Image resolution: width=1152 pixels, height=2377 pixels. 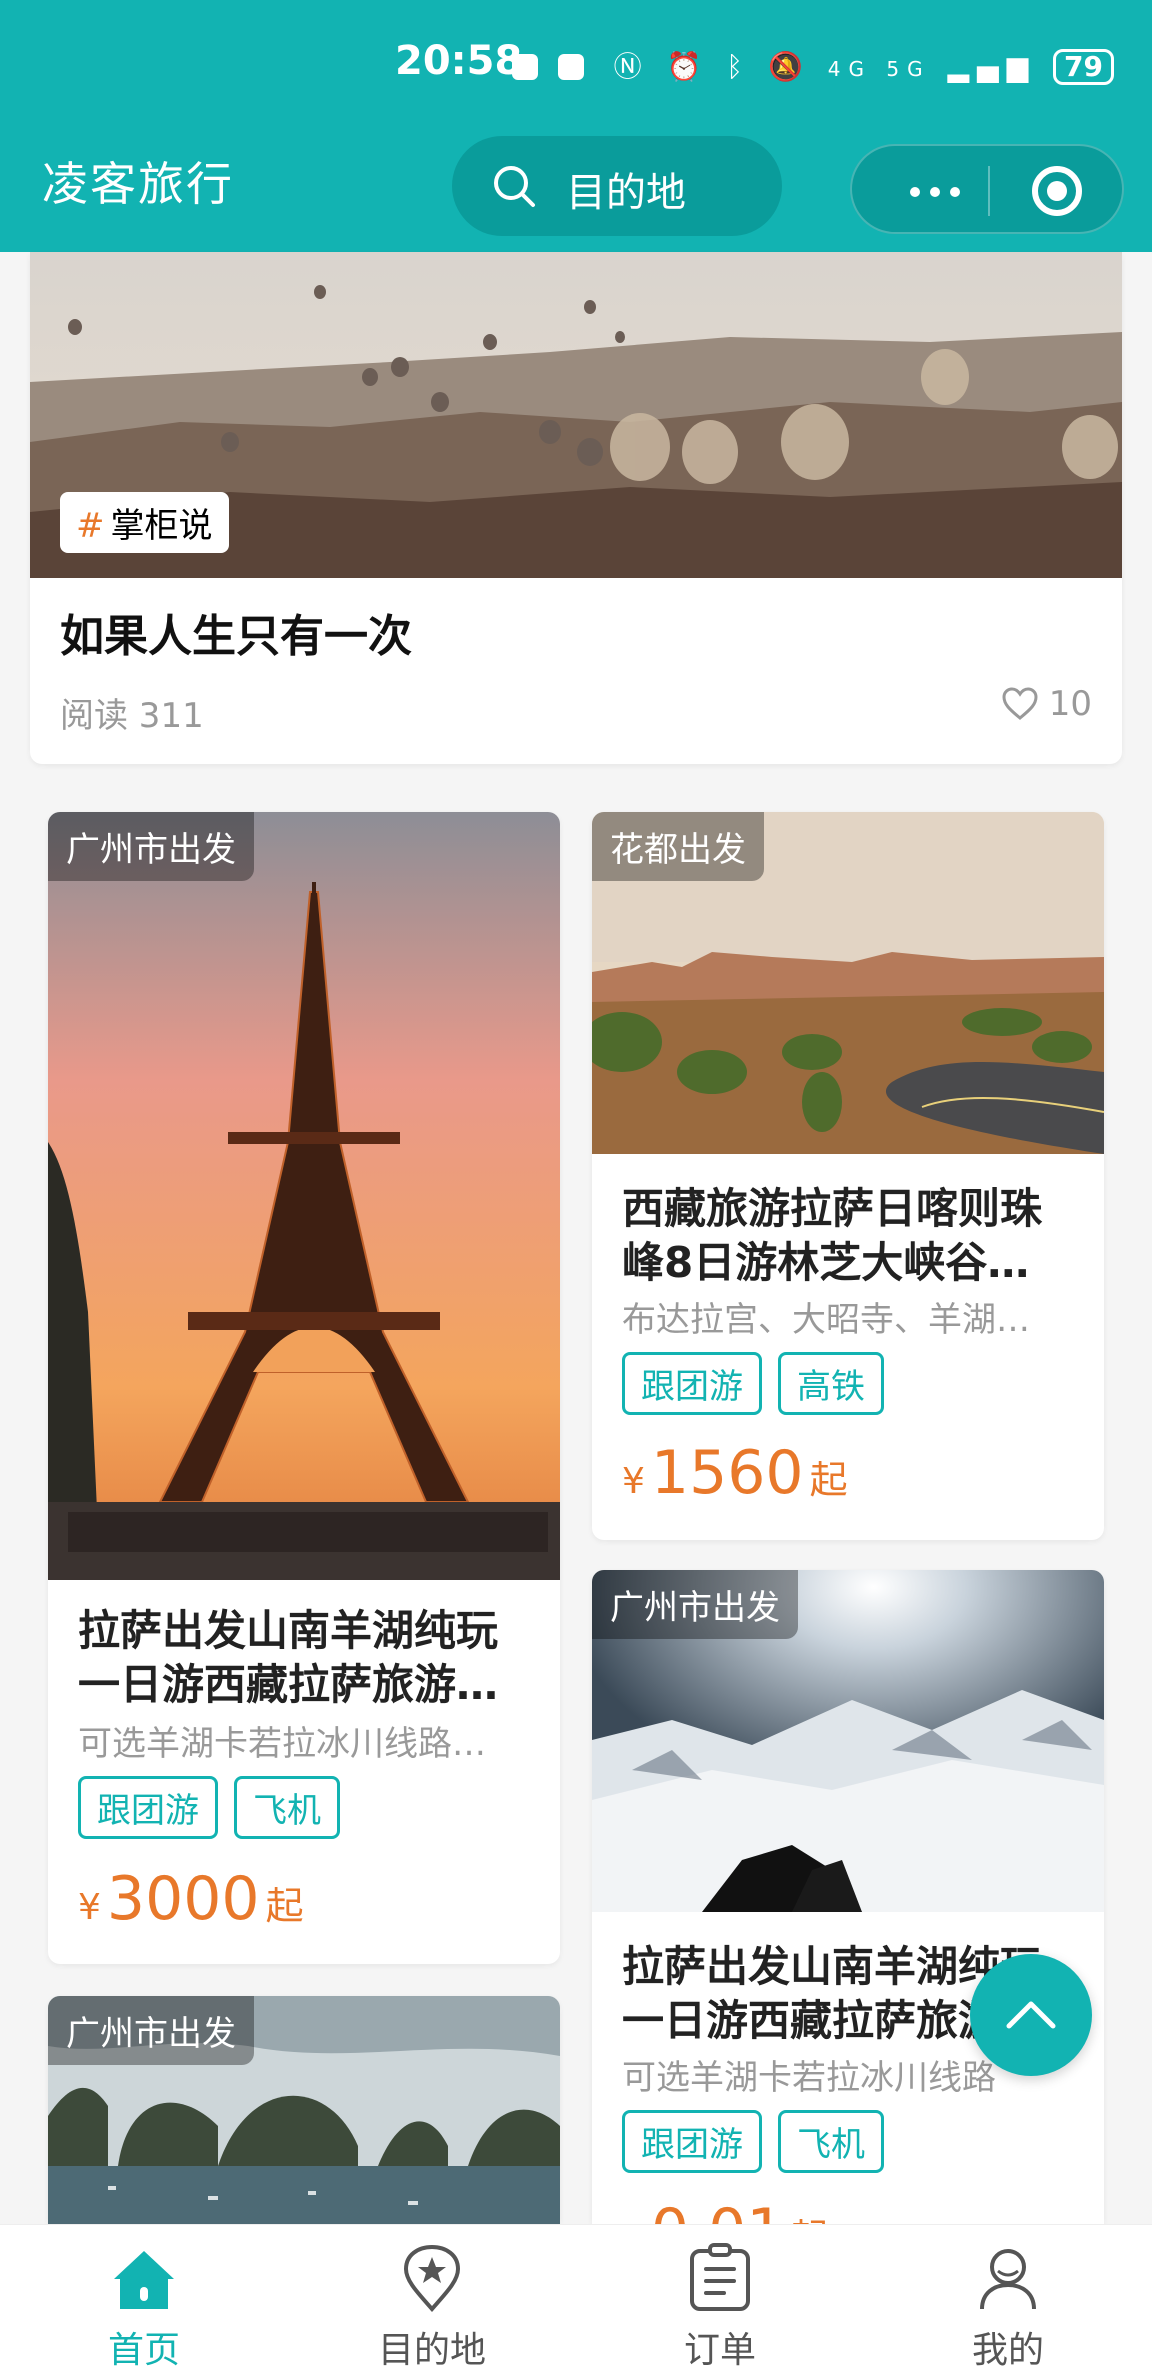 I want to click on product-price: ¥3000 起, so click(x=191, y=1899).